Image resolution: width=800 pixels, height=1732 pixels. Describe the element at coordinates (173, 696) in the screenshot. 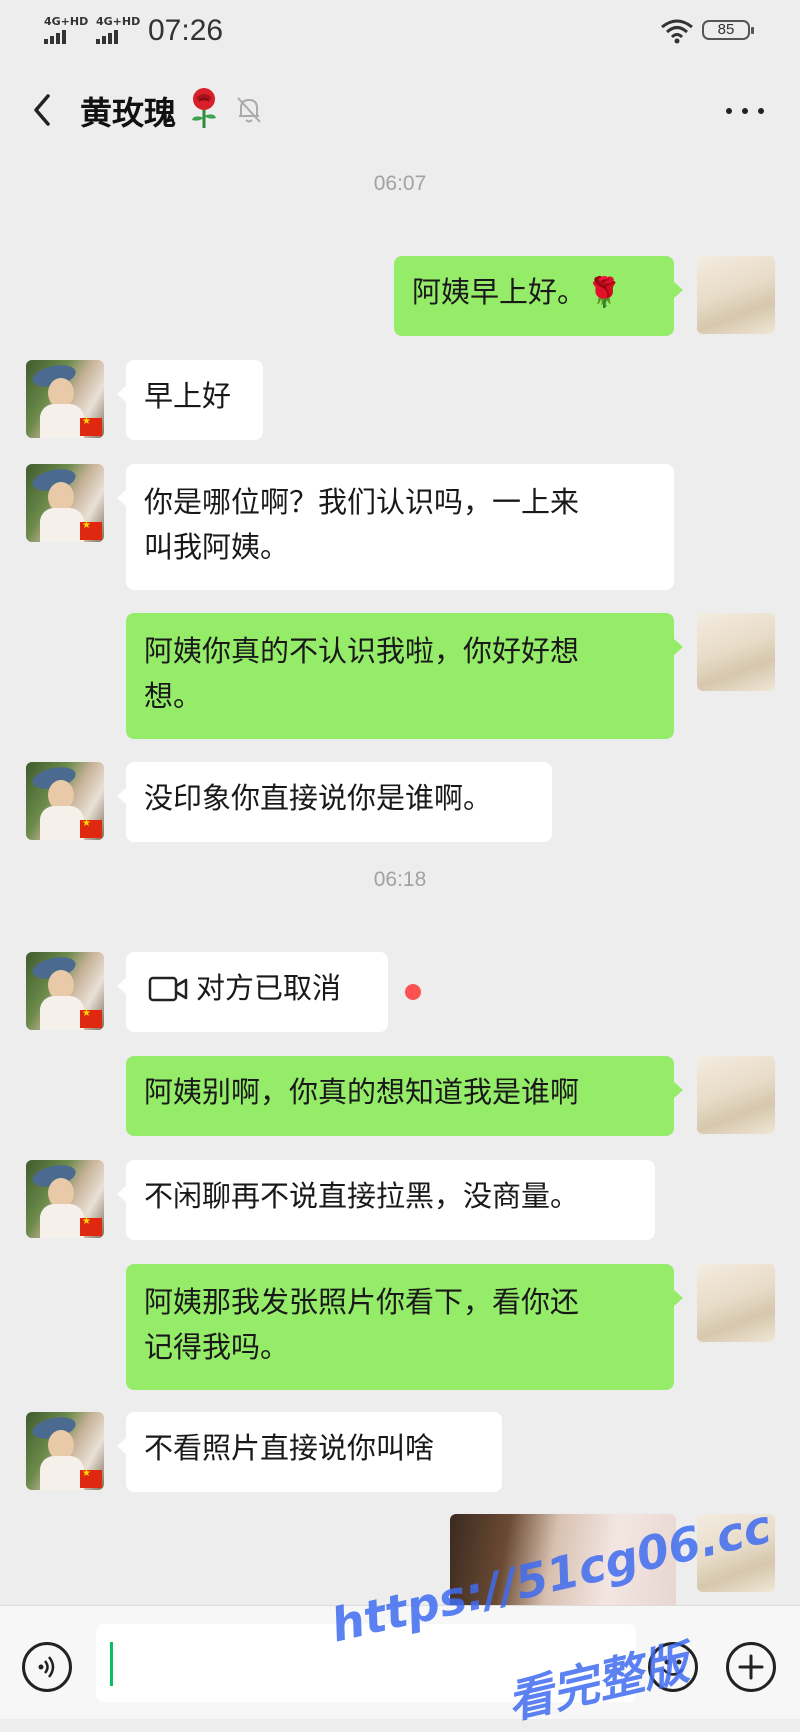

I see `message-text-line: 想。` at that location.